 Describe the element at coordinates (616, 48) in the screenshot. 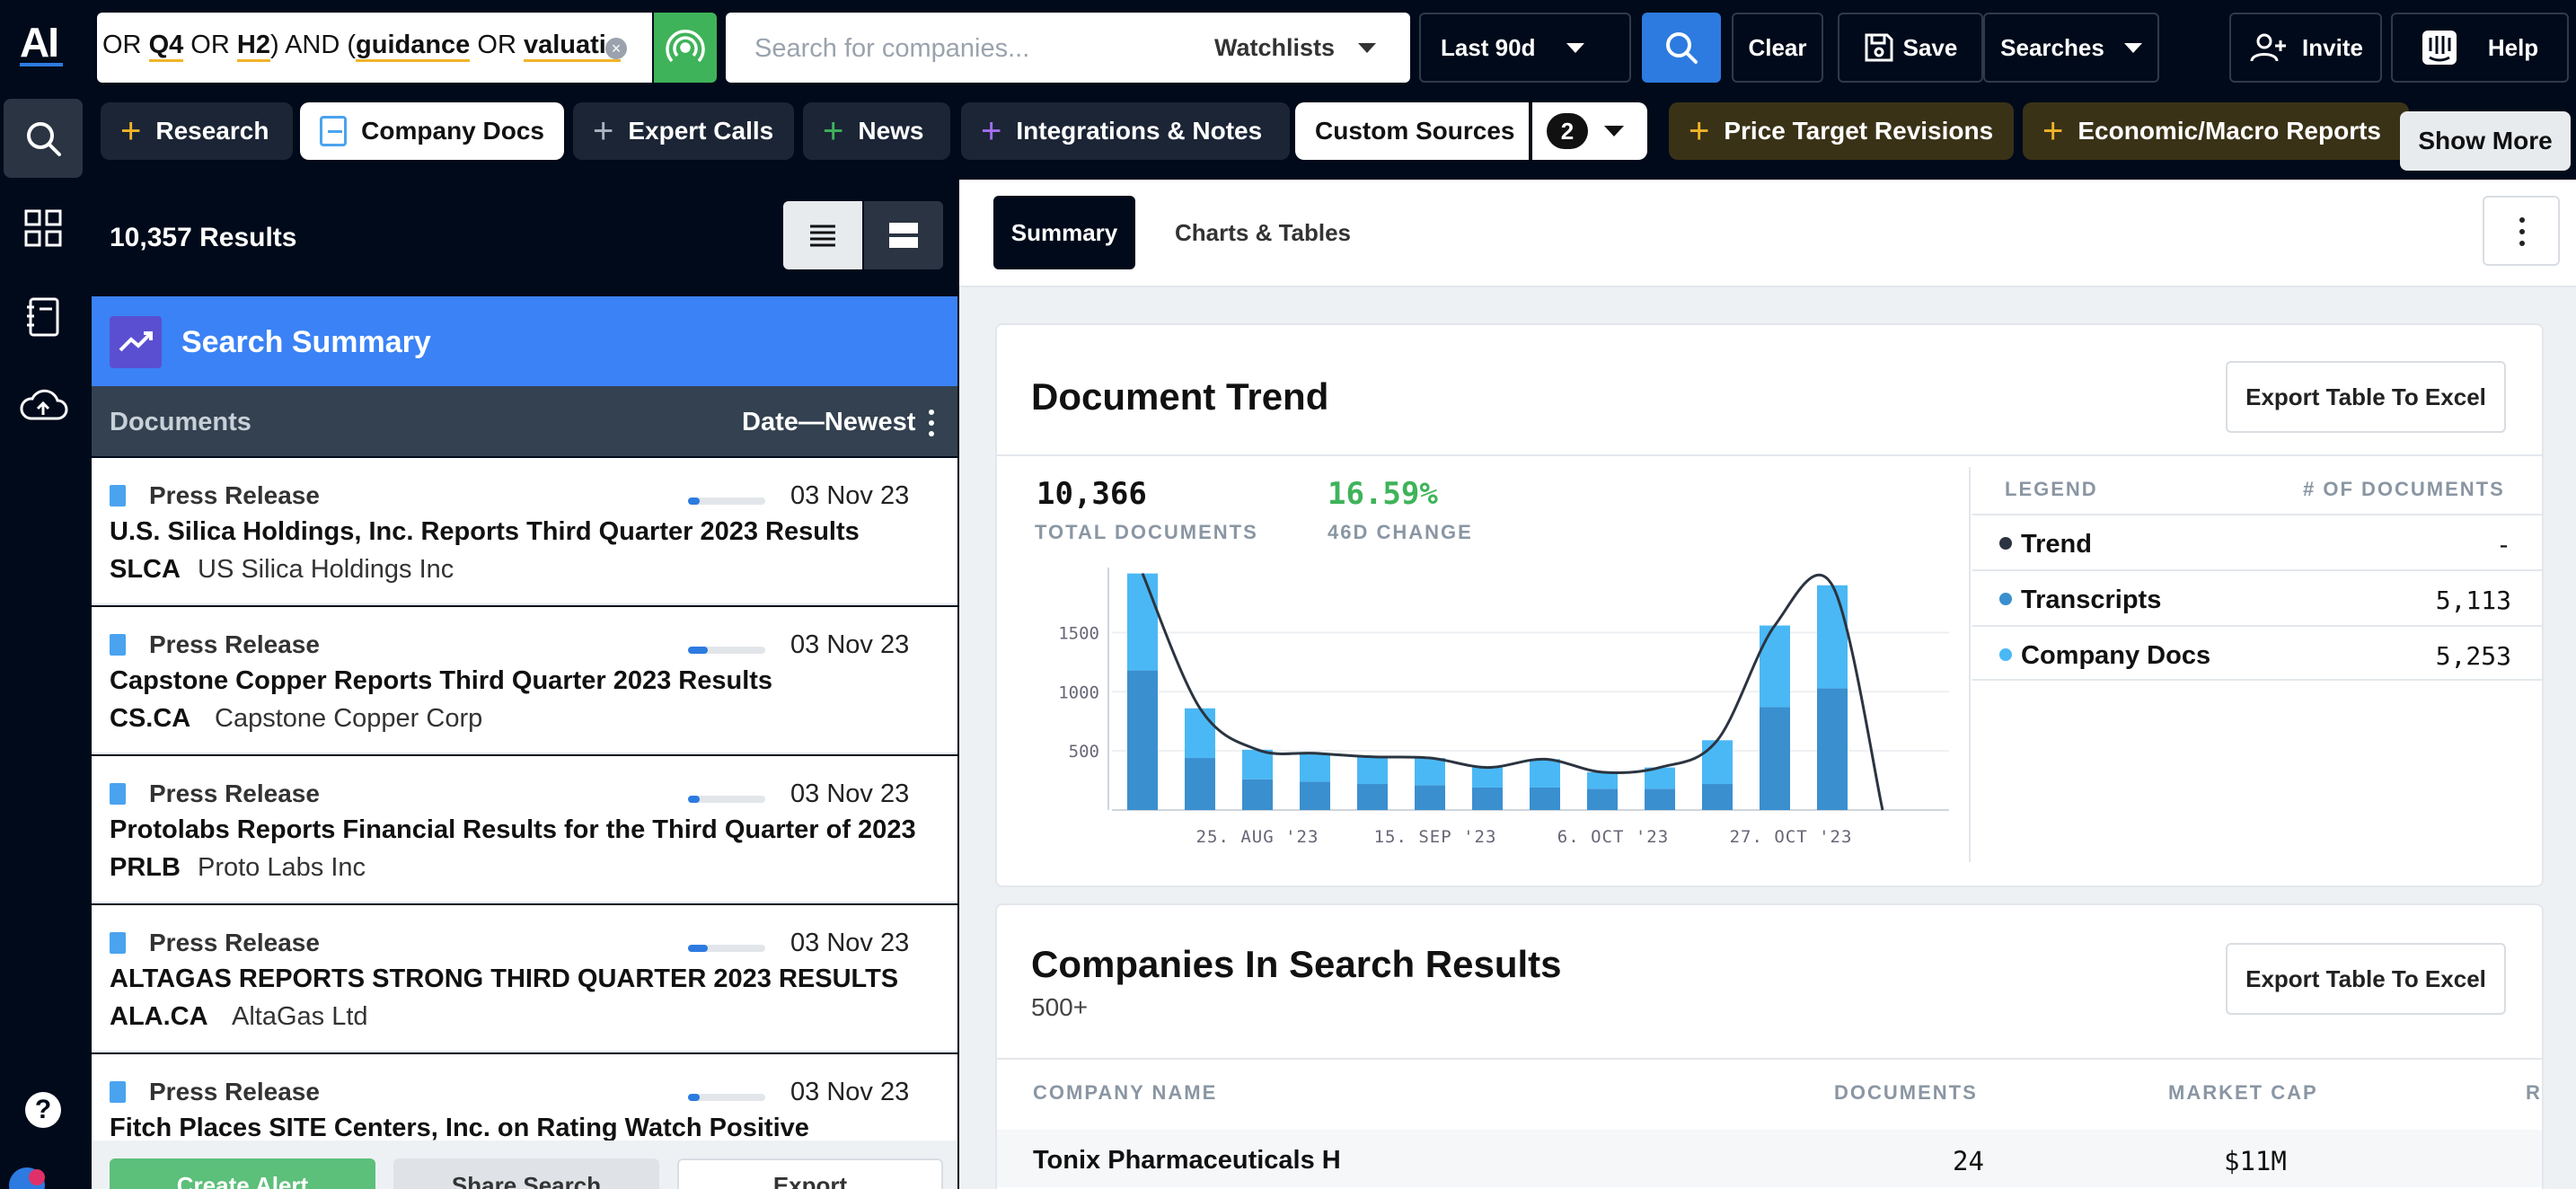

I see `clear-query-icon: ×` at that location.